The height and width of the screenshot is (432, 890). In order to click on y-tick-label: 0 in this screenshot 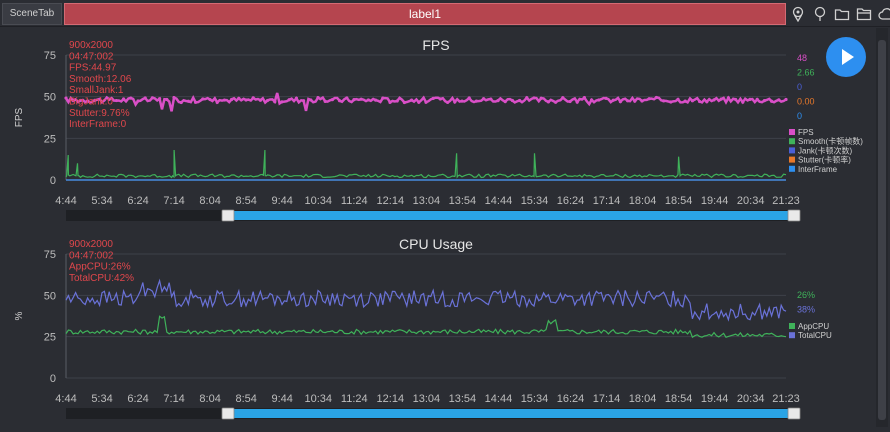, I will do `click(53, 181)`.